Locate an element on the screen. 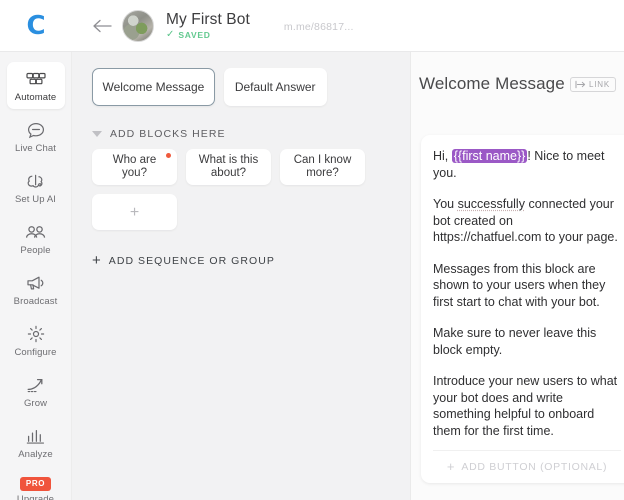  chevron-down-icon is located at coordinates (97, 134).